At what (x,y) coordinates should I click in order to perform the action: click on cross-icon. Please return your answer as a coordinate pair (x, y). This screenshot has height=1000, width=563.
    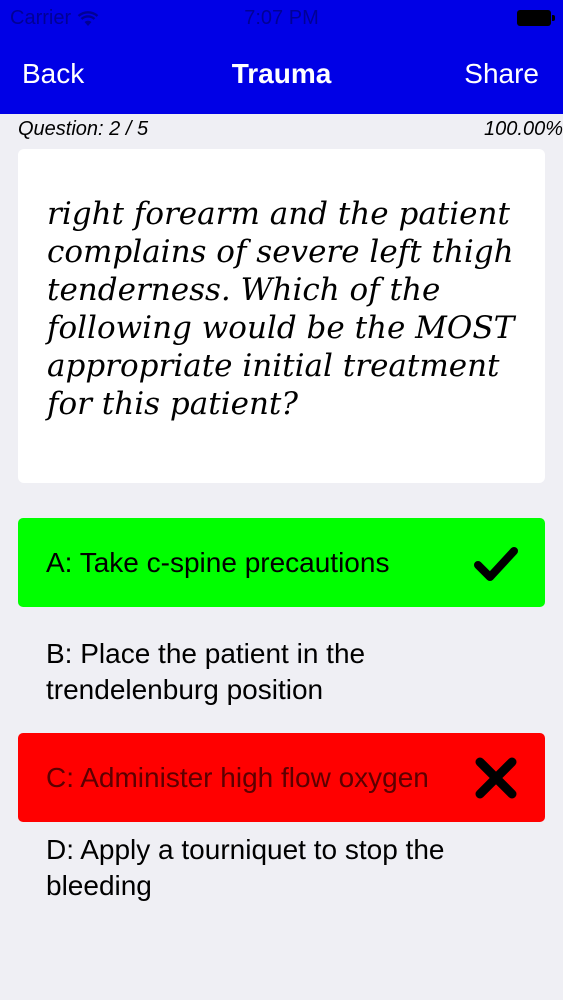
    Looking at the image, I should click on (496, 777).